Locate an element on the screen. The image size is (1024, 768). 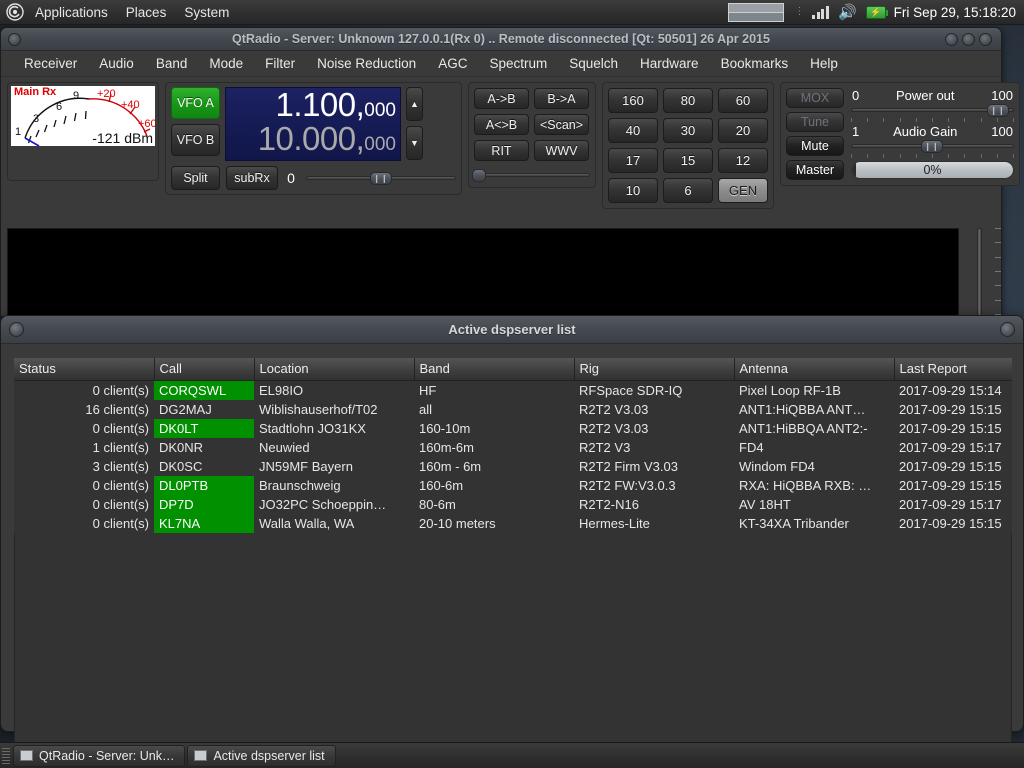
menu-hardware: Hardware is located at coordinates (669, 63).